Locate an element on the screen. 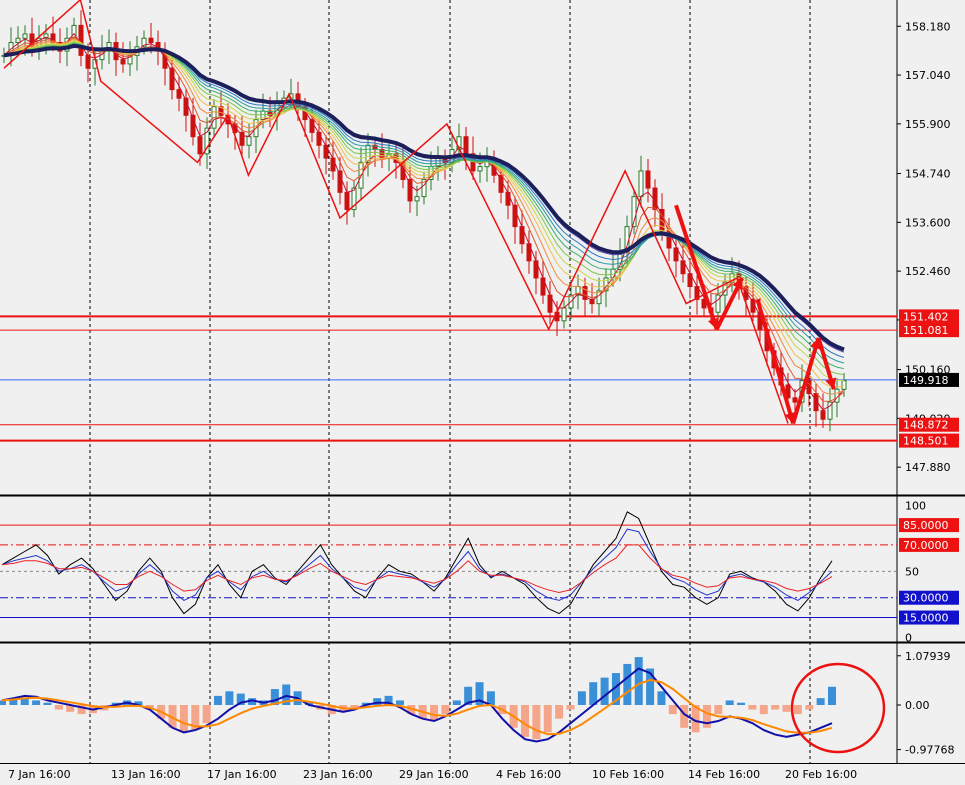  time-axis-label: 14 Feb 16:00 is located at coordinates (724, 774).